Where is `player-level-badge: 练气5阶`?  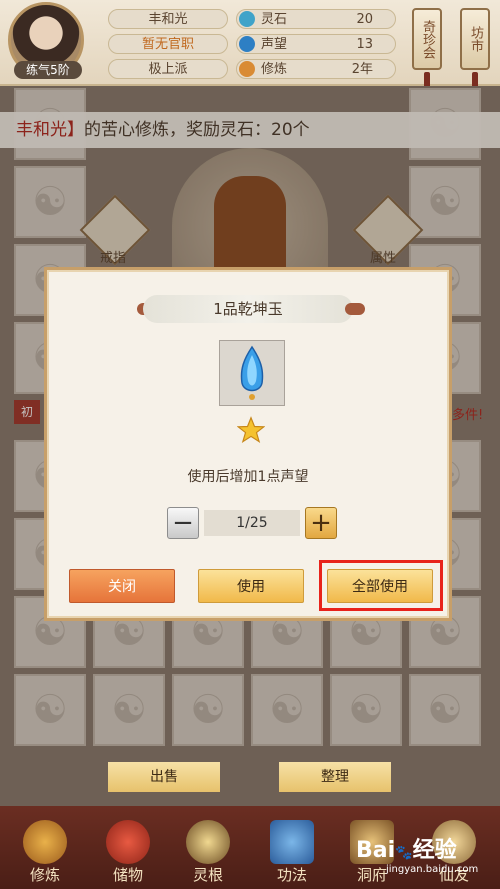
player-level-badge: 练气5阶 is located at coordinates (48, 70).